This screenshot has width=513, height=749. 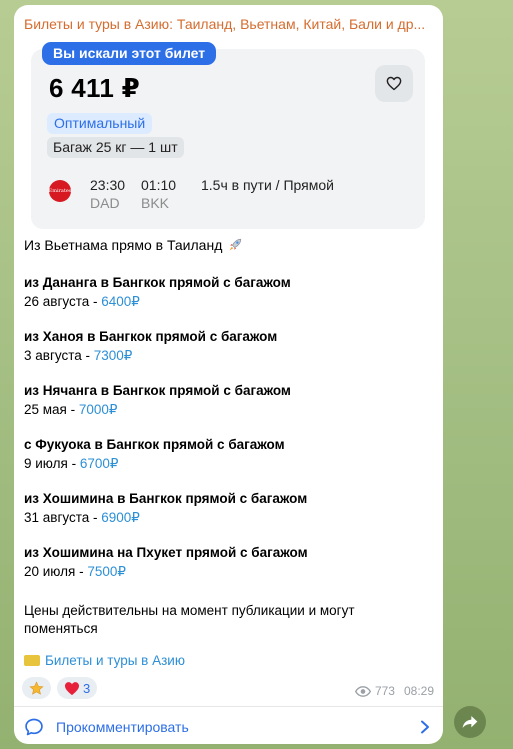 I want to click on message-meta: 773 08:29, so click(x=394, y=691).